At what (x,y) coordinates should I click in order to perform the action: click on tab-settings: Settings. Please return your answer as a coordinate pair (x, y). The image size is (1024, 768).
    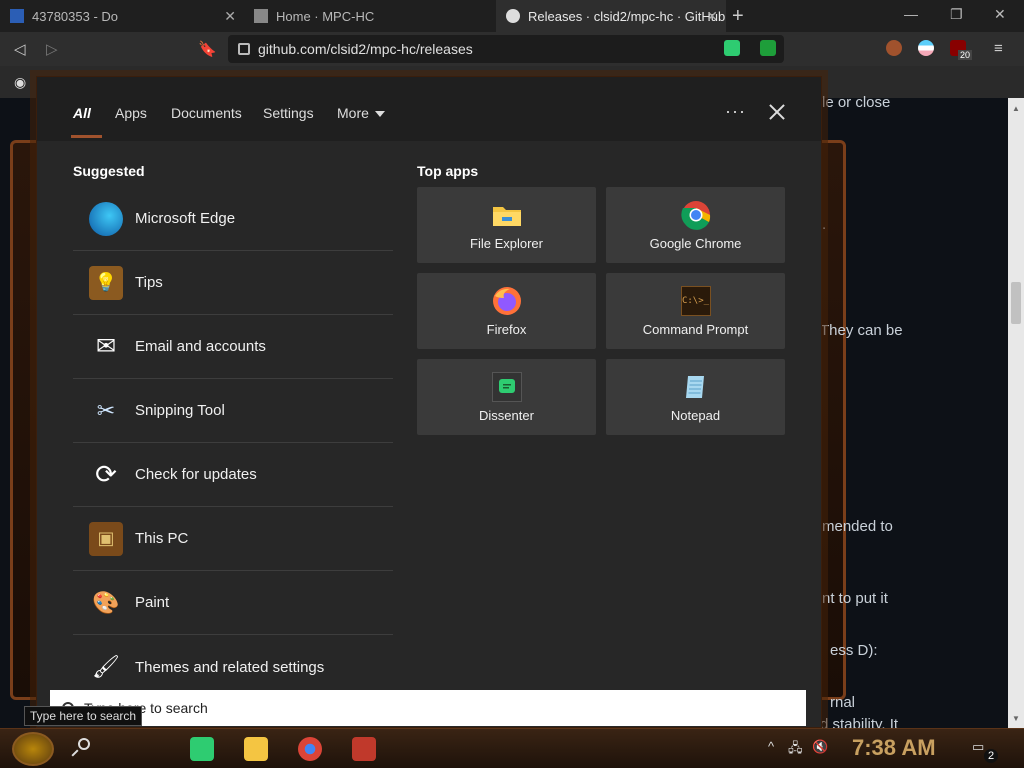
    Looking at the image, I should click on (288, 113).